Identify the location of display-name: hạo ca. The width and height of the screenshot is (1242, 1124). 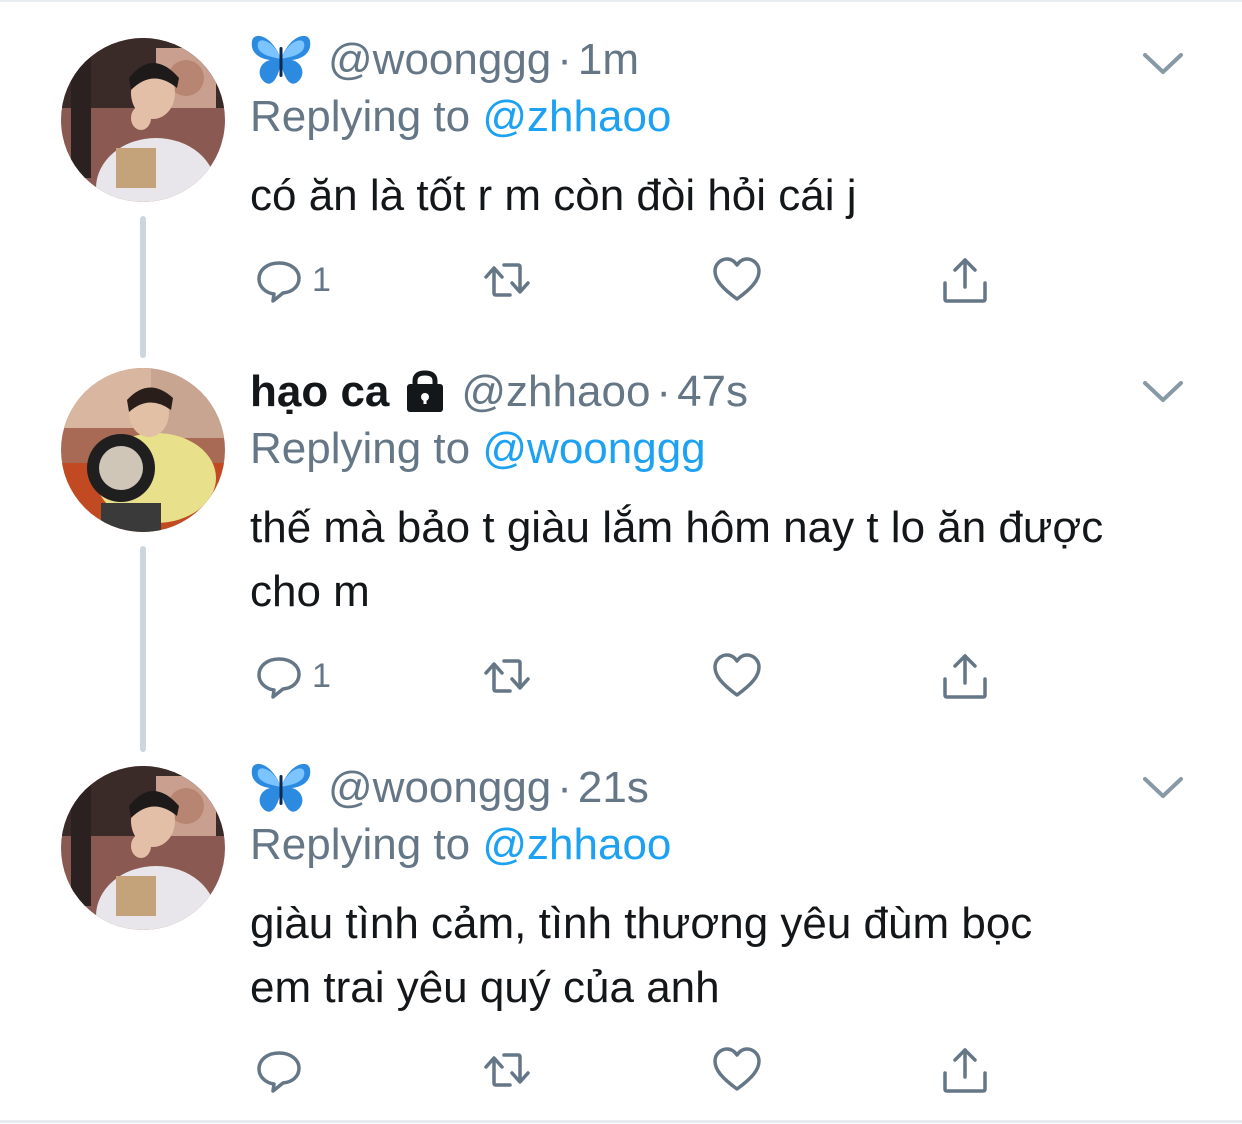
(319, 392).